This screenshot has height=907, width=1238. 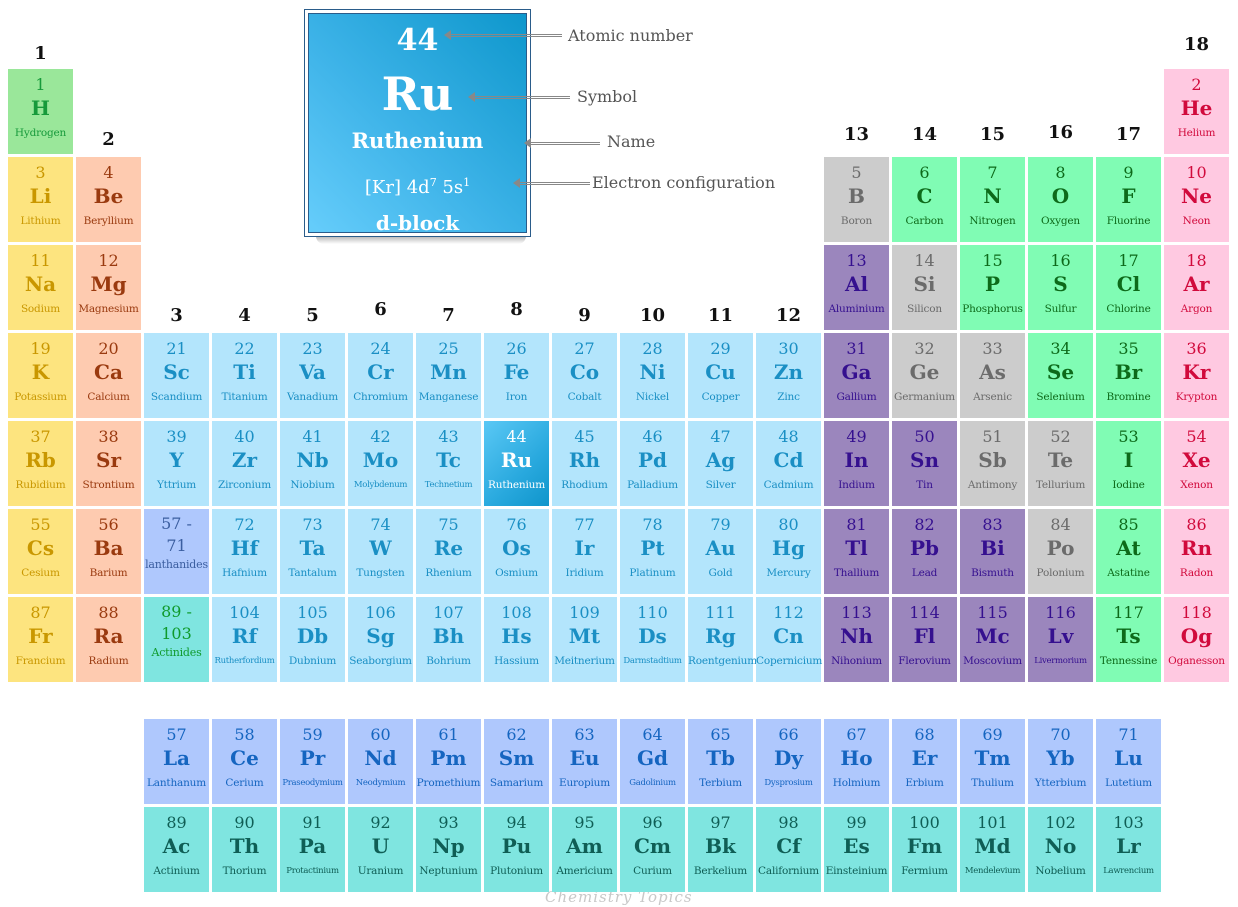 I want to click on element-cell-w: 74 W Tungsten, so click(x=380, y=551).